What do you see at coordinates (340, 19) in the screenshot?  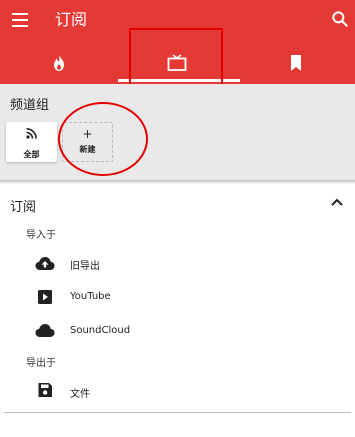 I see `search-icon` at bounding box center [340, 19].